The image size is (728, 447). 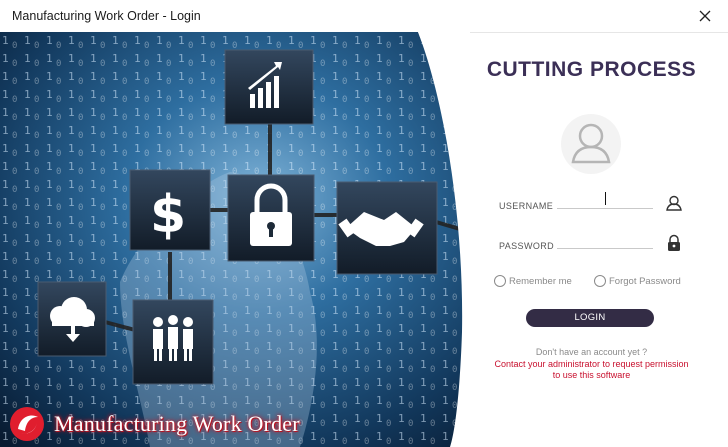 What do you see at coordinates (591, 144) in the screenshot?
I see `user-avatar-icon` at bounding box center [591, 144].